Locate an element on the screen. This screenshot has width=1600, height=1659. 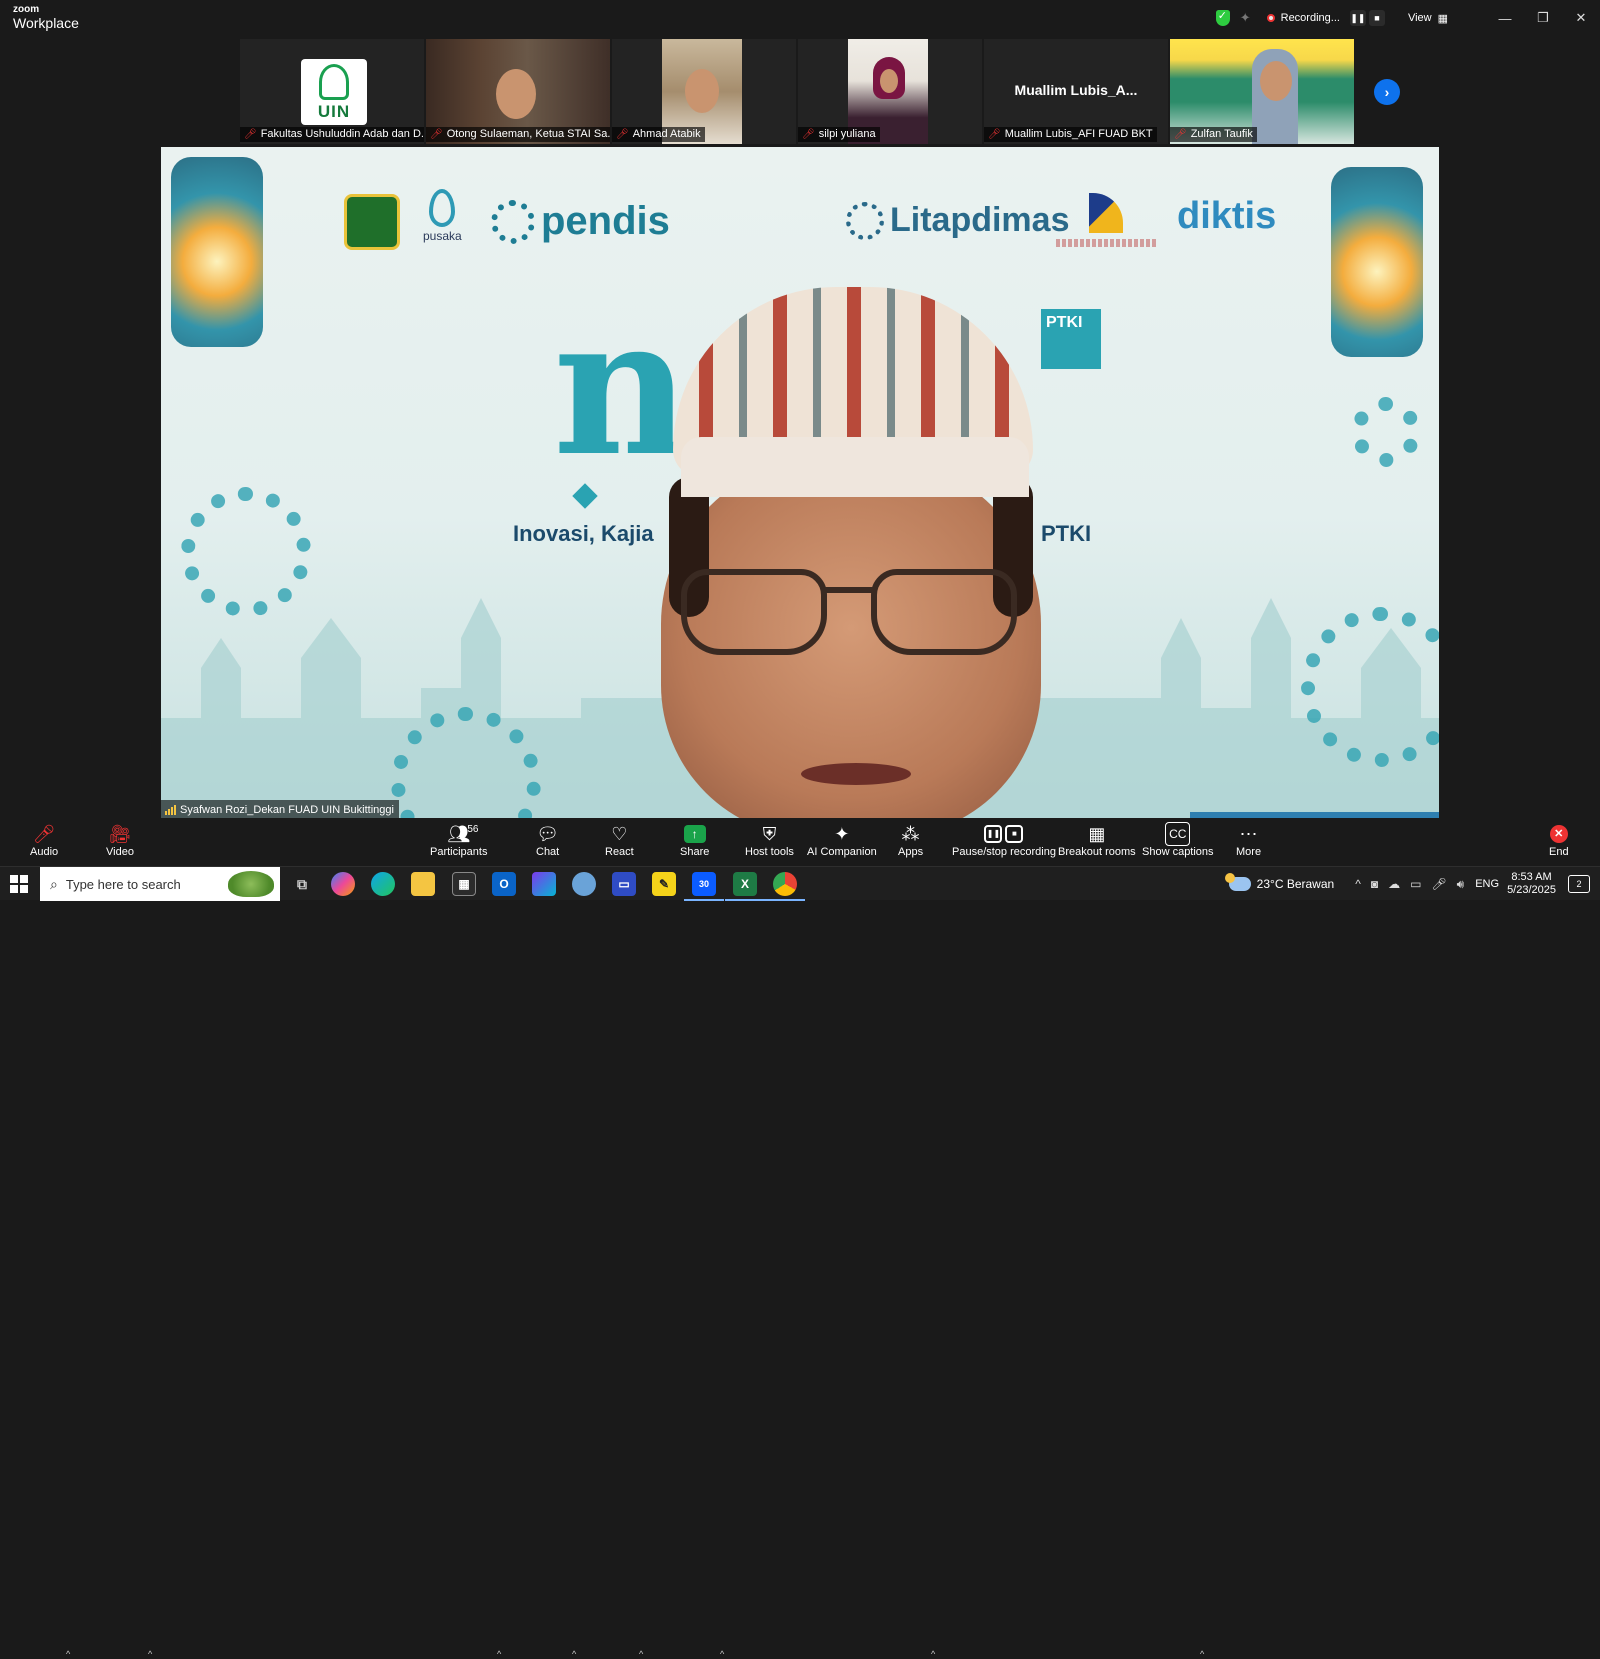
ai-sparkle-icon: ✦ is located at coordinates (842, 834).